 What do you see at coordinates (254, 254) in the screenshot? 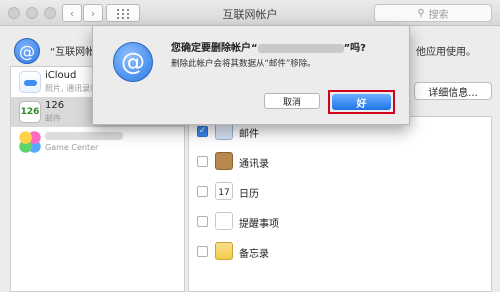
I see `service-label: 备忘录` at bounding box center [254, 254].